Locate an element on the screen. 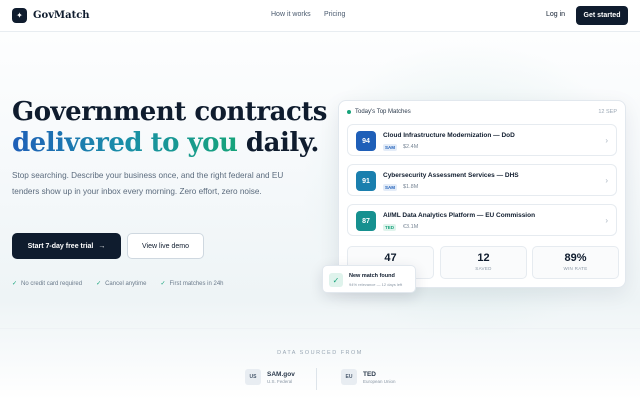 The image size is (640, 400). data-sources-label: DATA SOURCED FROM is located at coordinates (320, 353).